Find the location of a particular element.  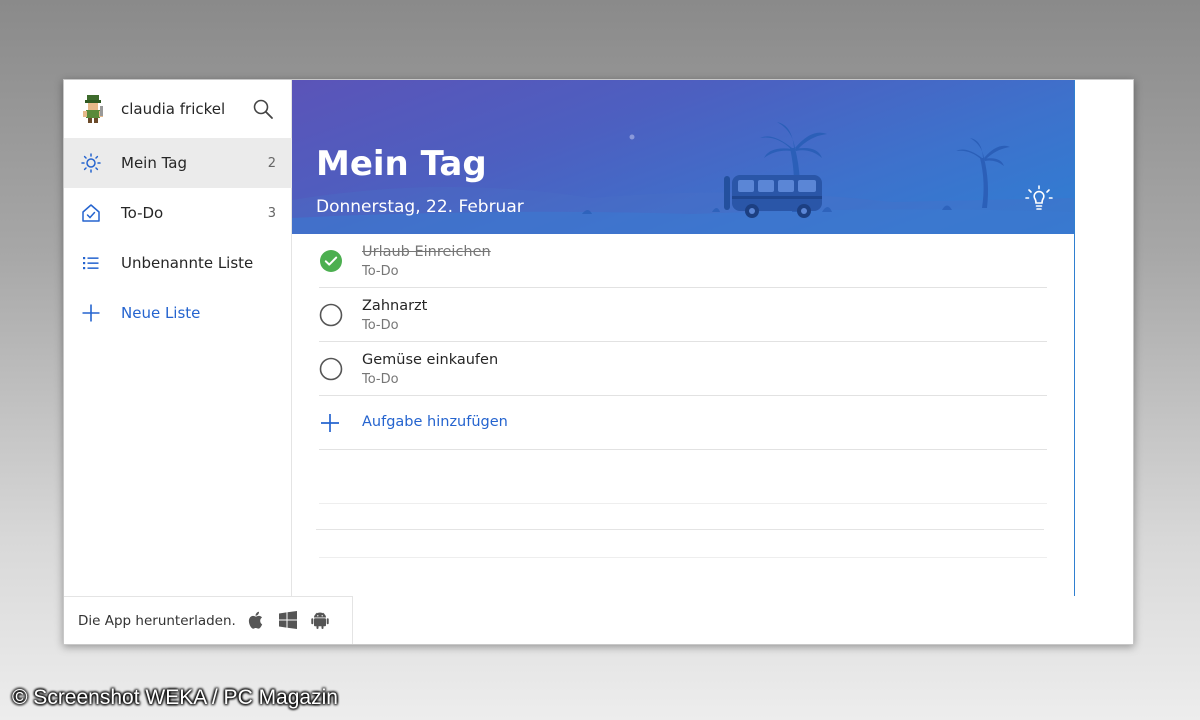

search-icon is located at coordinates (263, 109).